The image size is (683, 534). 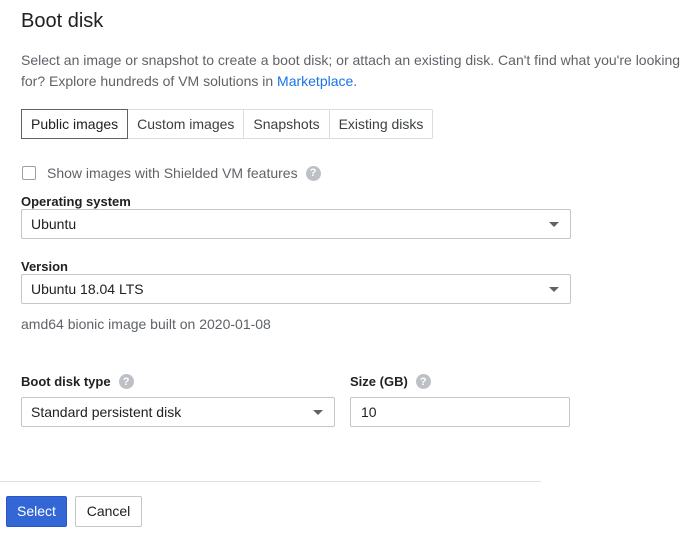 What do you see at coordinates (381, 124) in the screenshot?
I see `tab-existing-disks: Existing disks` at bounding box center [381, 124].